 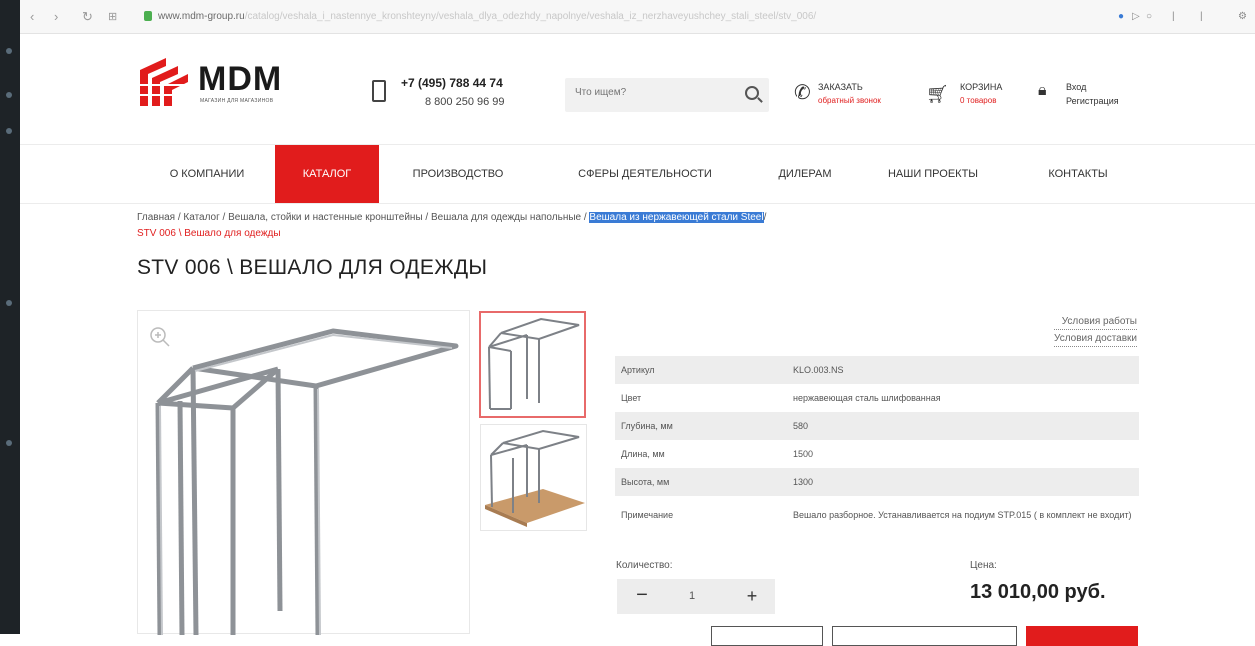 What do you see at coordinates (1136, 16) in the screenshot?
I see `play-icon: ▷` at bounding box center [1136, 16].